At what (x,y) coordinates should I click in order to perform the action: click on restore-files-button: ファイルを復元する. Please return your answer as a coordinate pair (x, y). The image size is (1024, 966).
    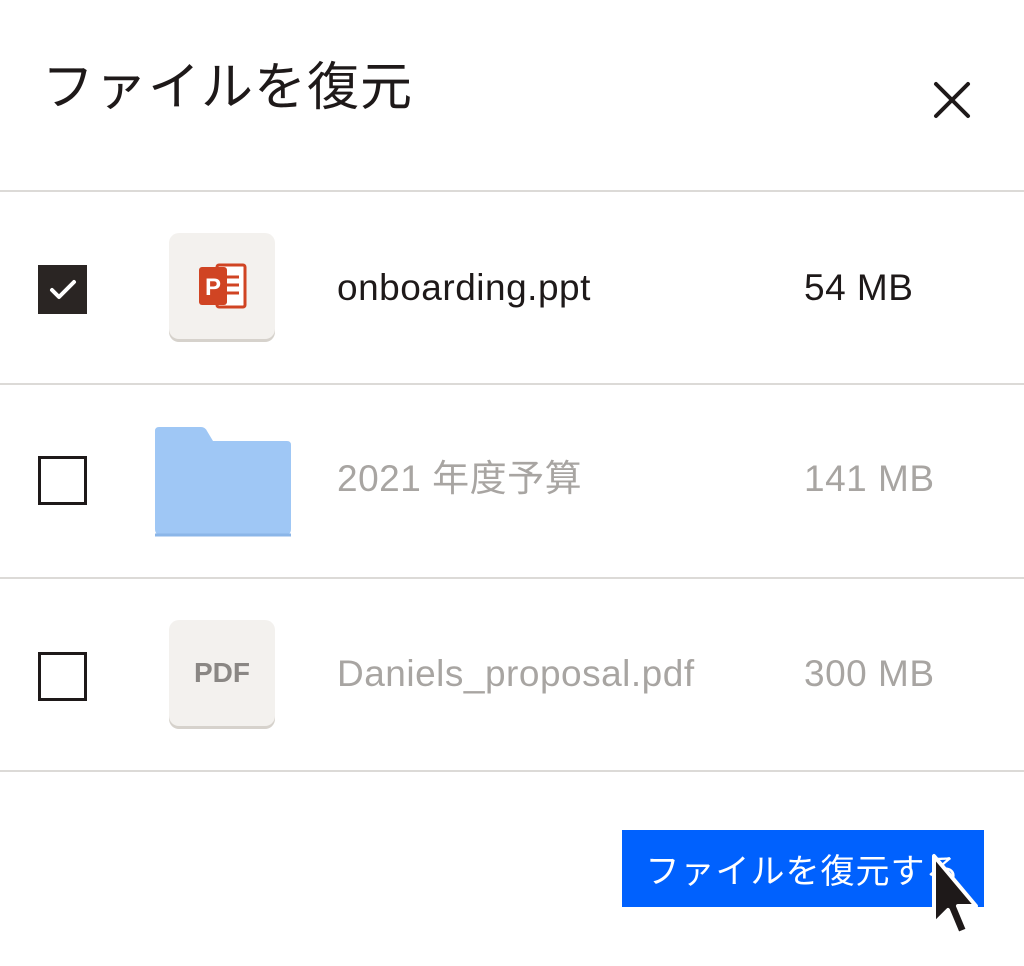
    Looking at the image, I should click on (803, 868).